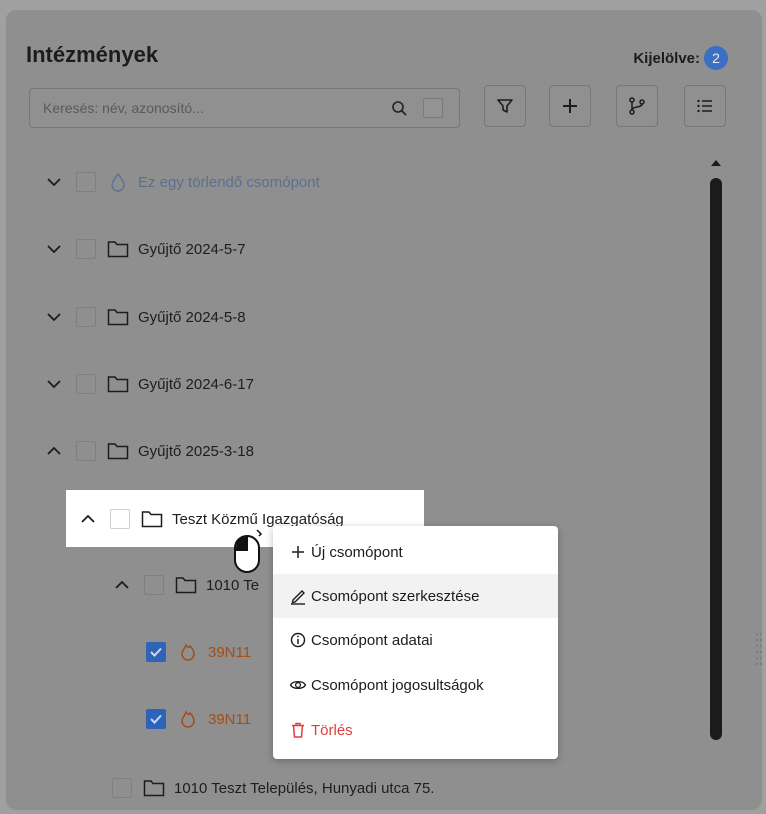 This screenshot has height=814, width=766. Describe the element at coordinates (298, 730) in the screenshot. I see `trash-icon` at that location.